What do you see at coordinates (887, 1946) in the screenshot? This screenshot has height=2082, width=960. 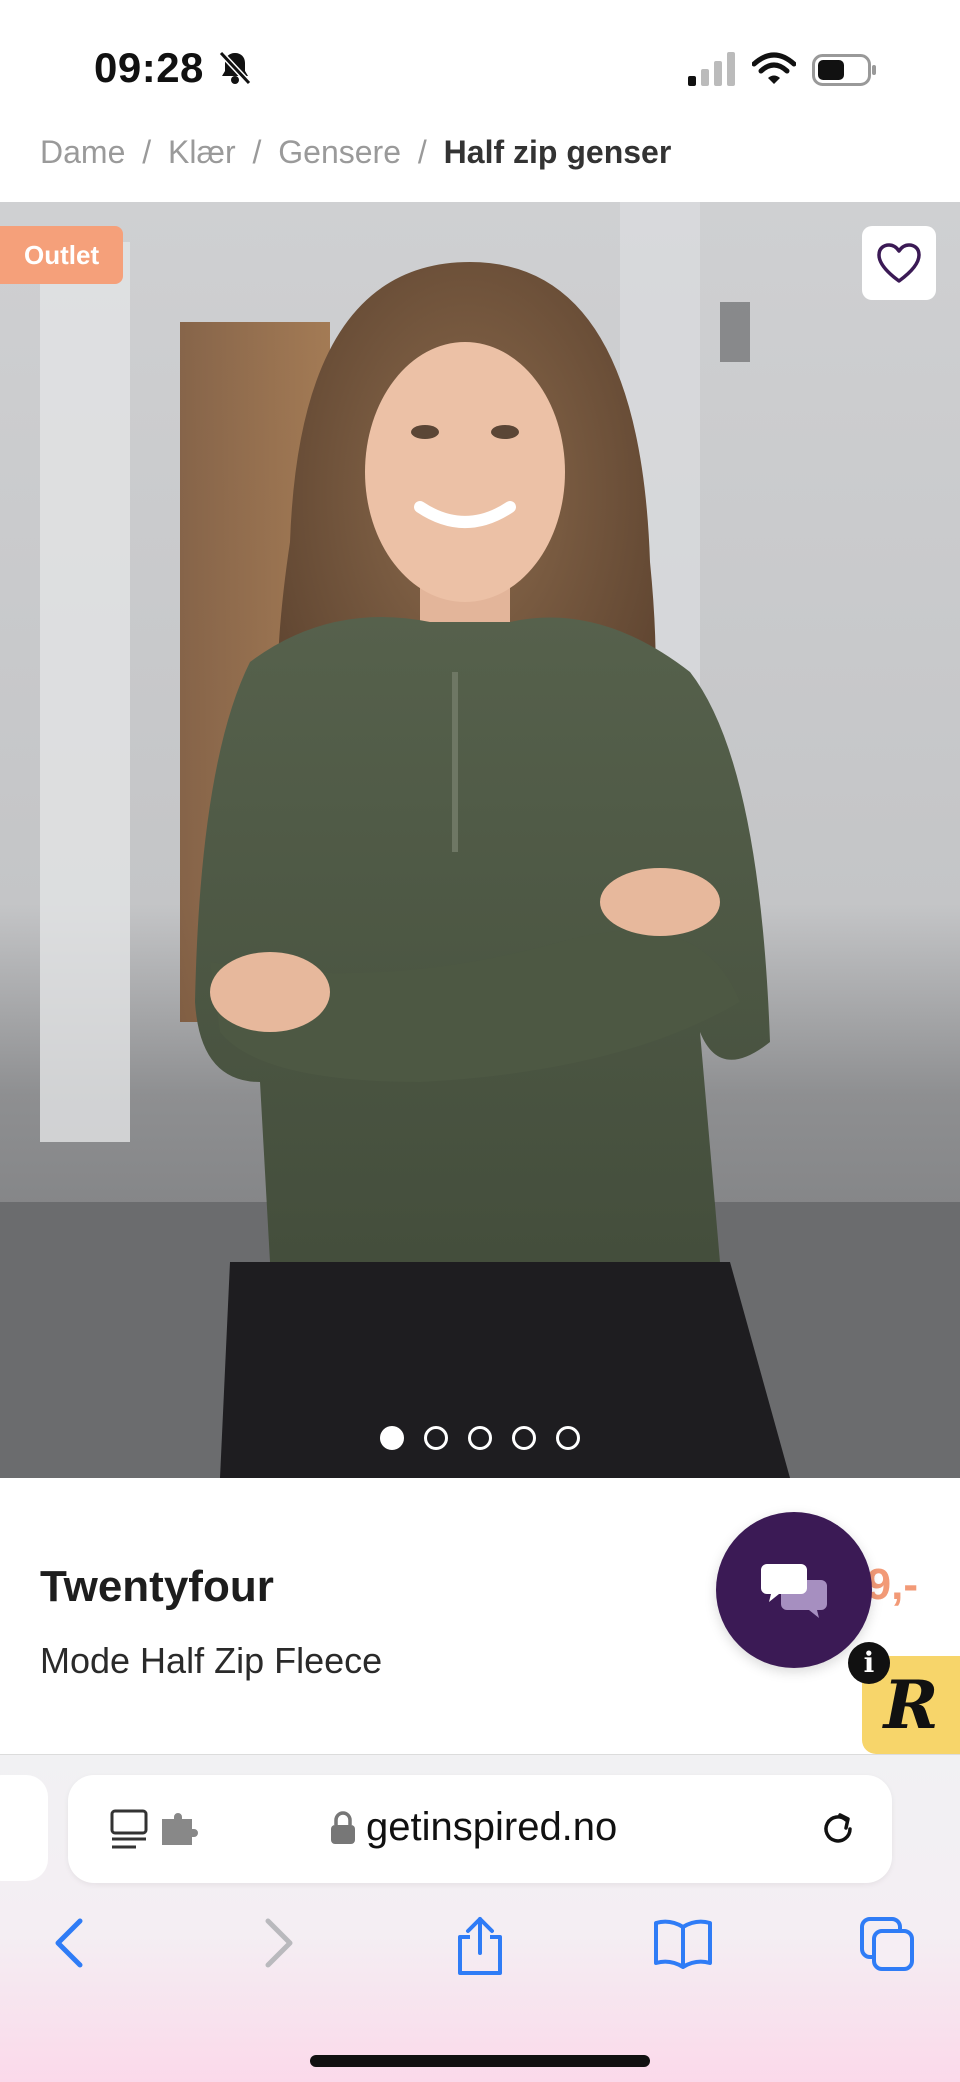 I see `tabs-icon` at bounding box center [887, 1946].